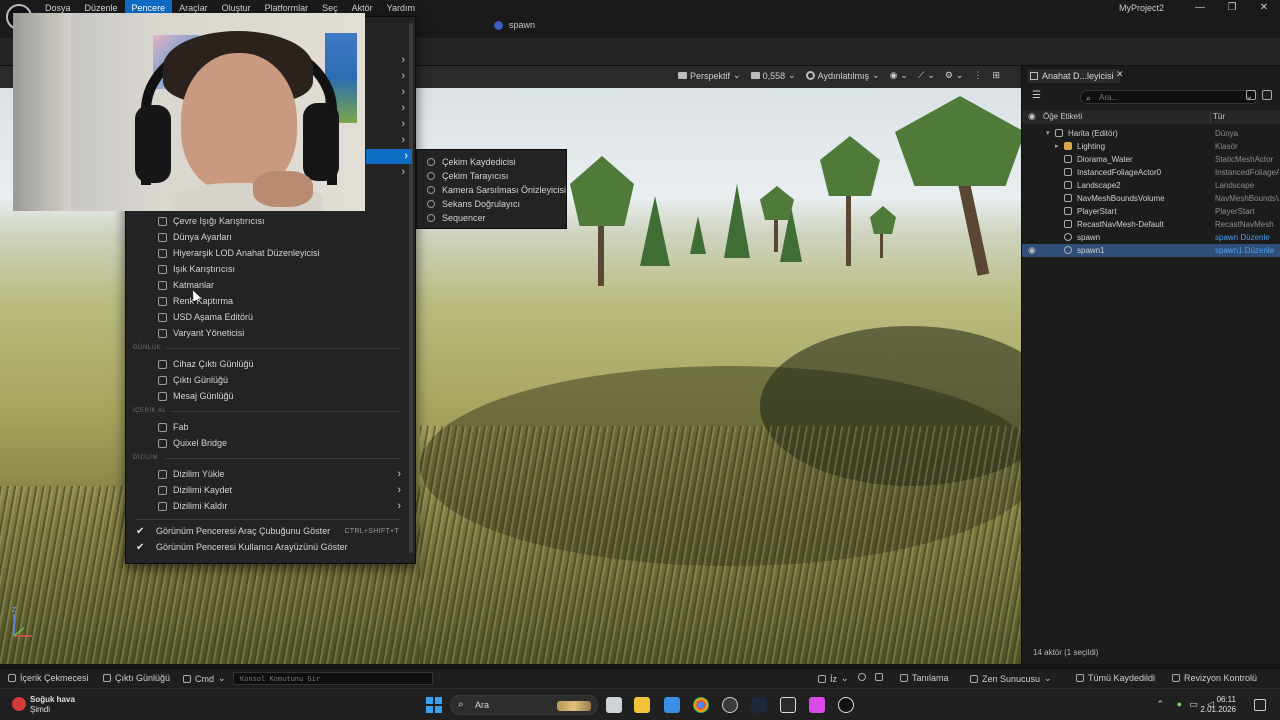 This screenshot has height=720, width=1280. Describe the element at coordinates (614, 705) in the screenshot. I see `task-view-icon` at that location.